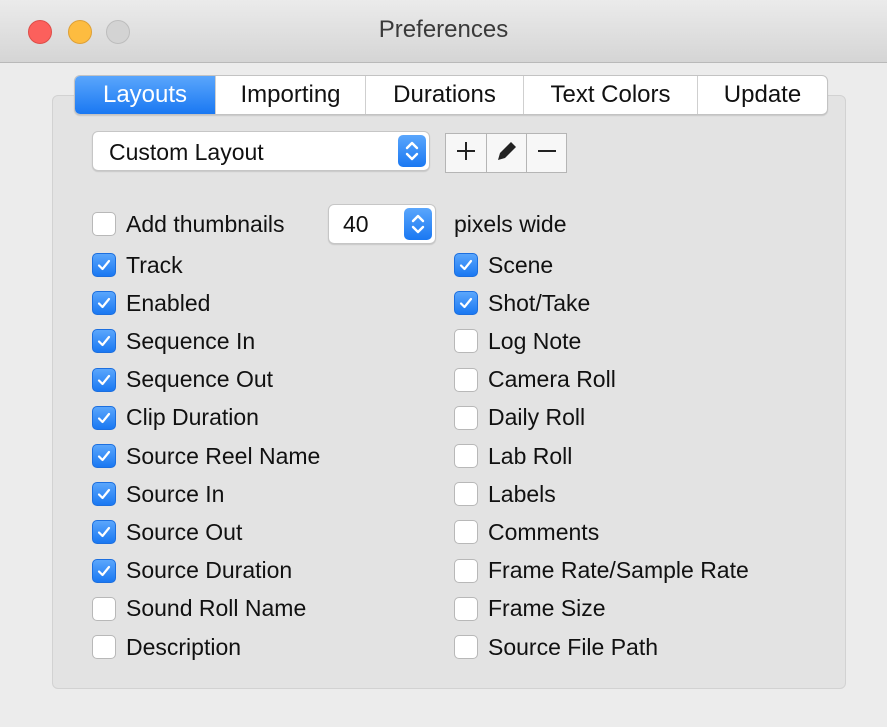  I want to click on track-checkbox: Track, so click(137, 265).